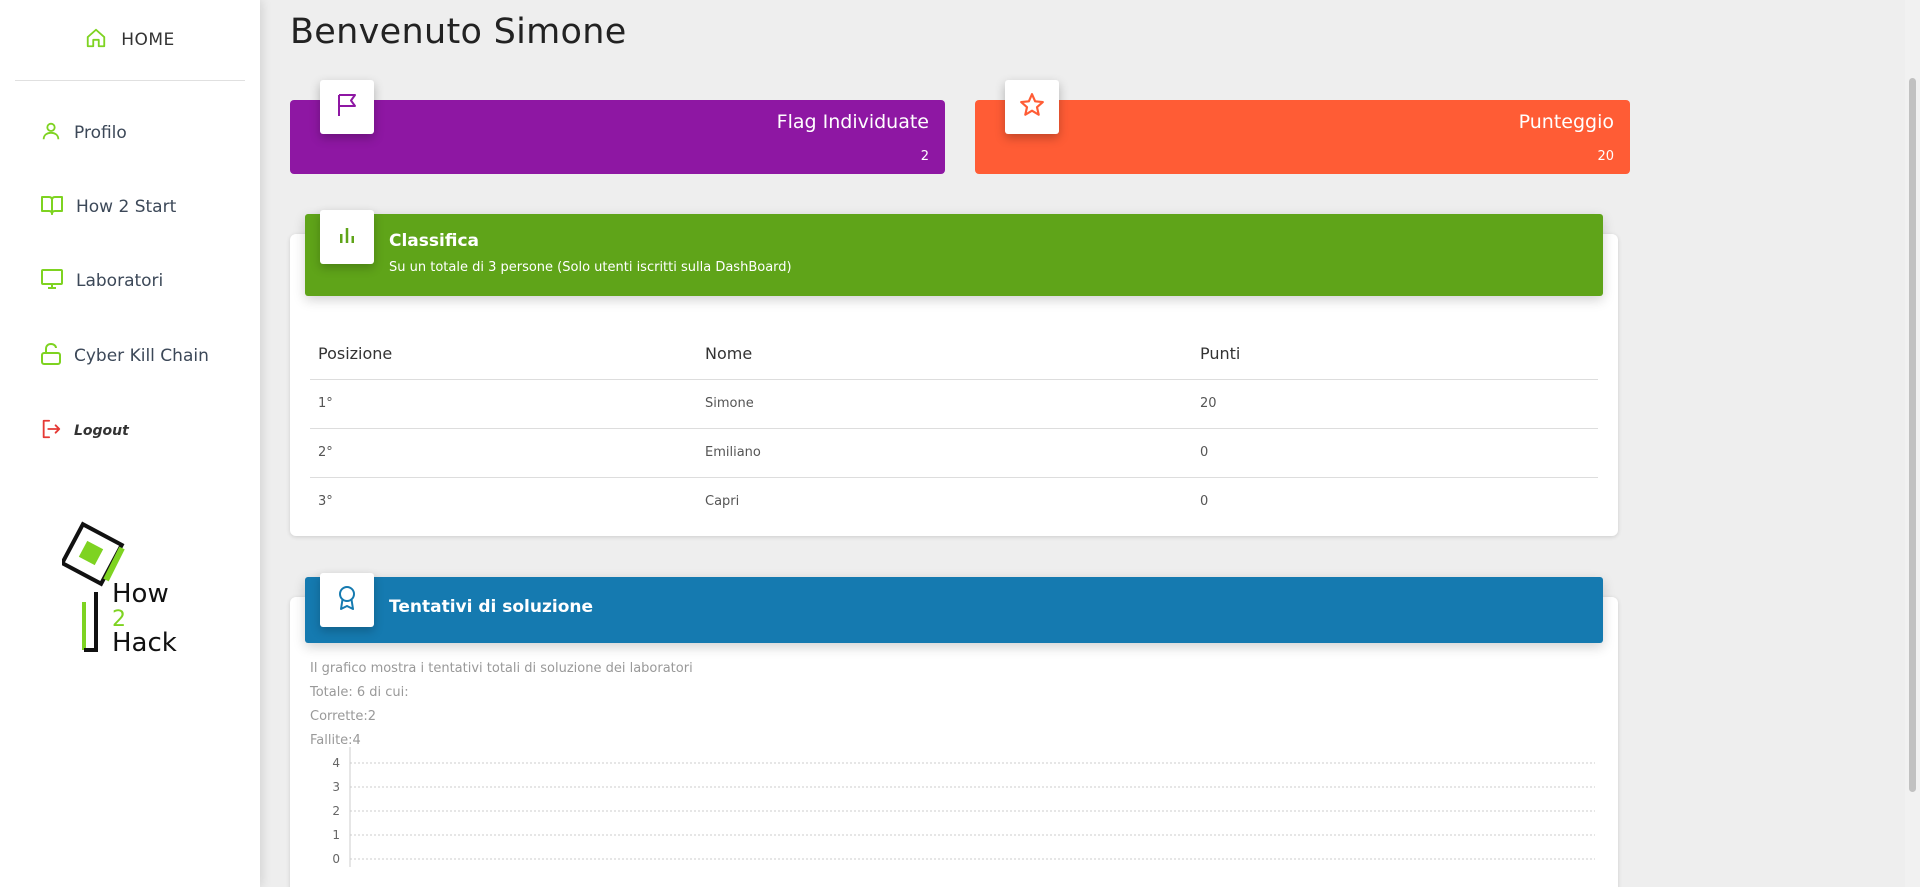  I want to click on attempts-correct: Corrette:2, so click(343, 716).